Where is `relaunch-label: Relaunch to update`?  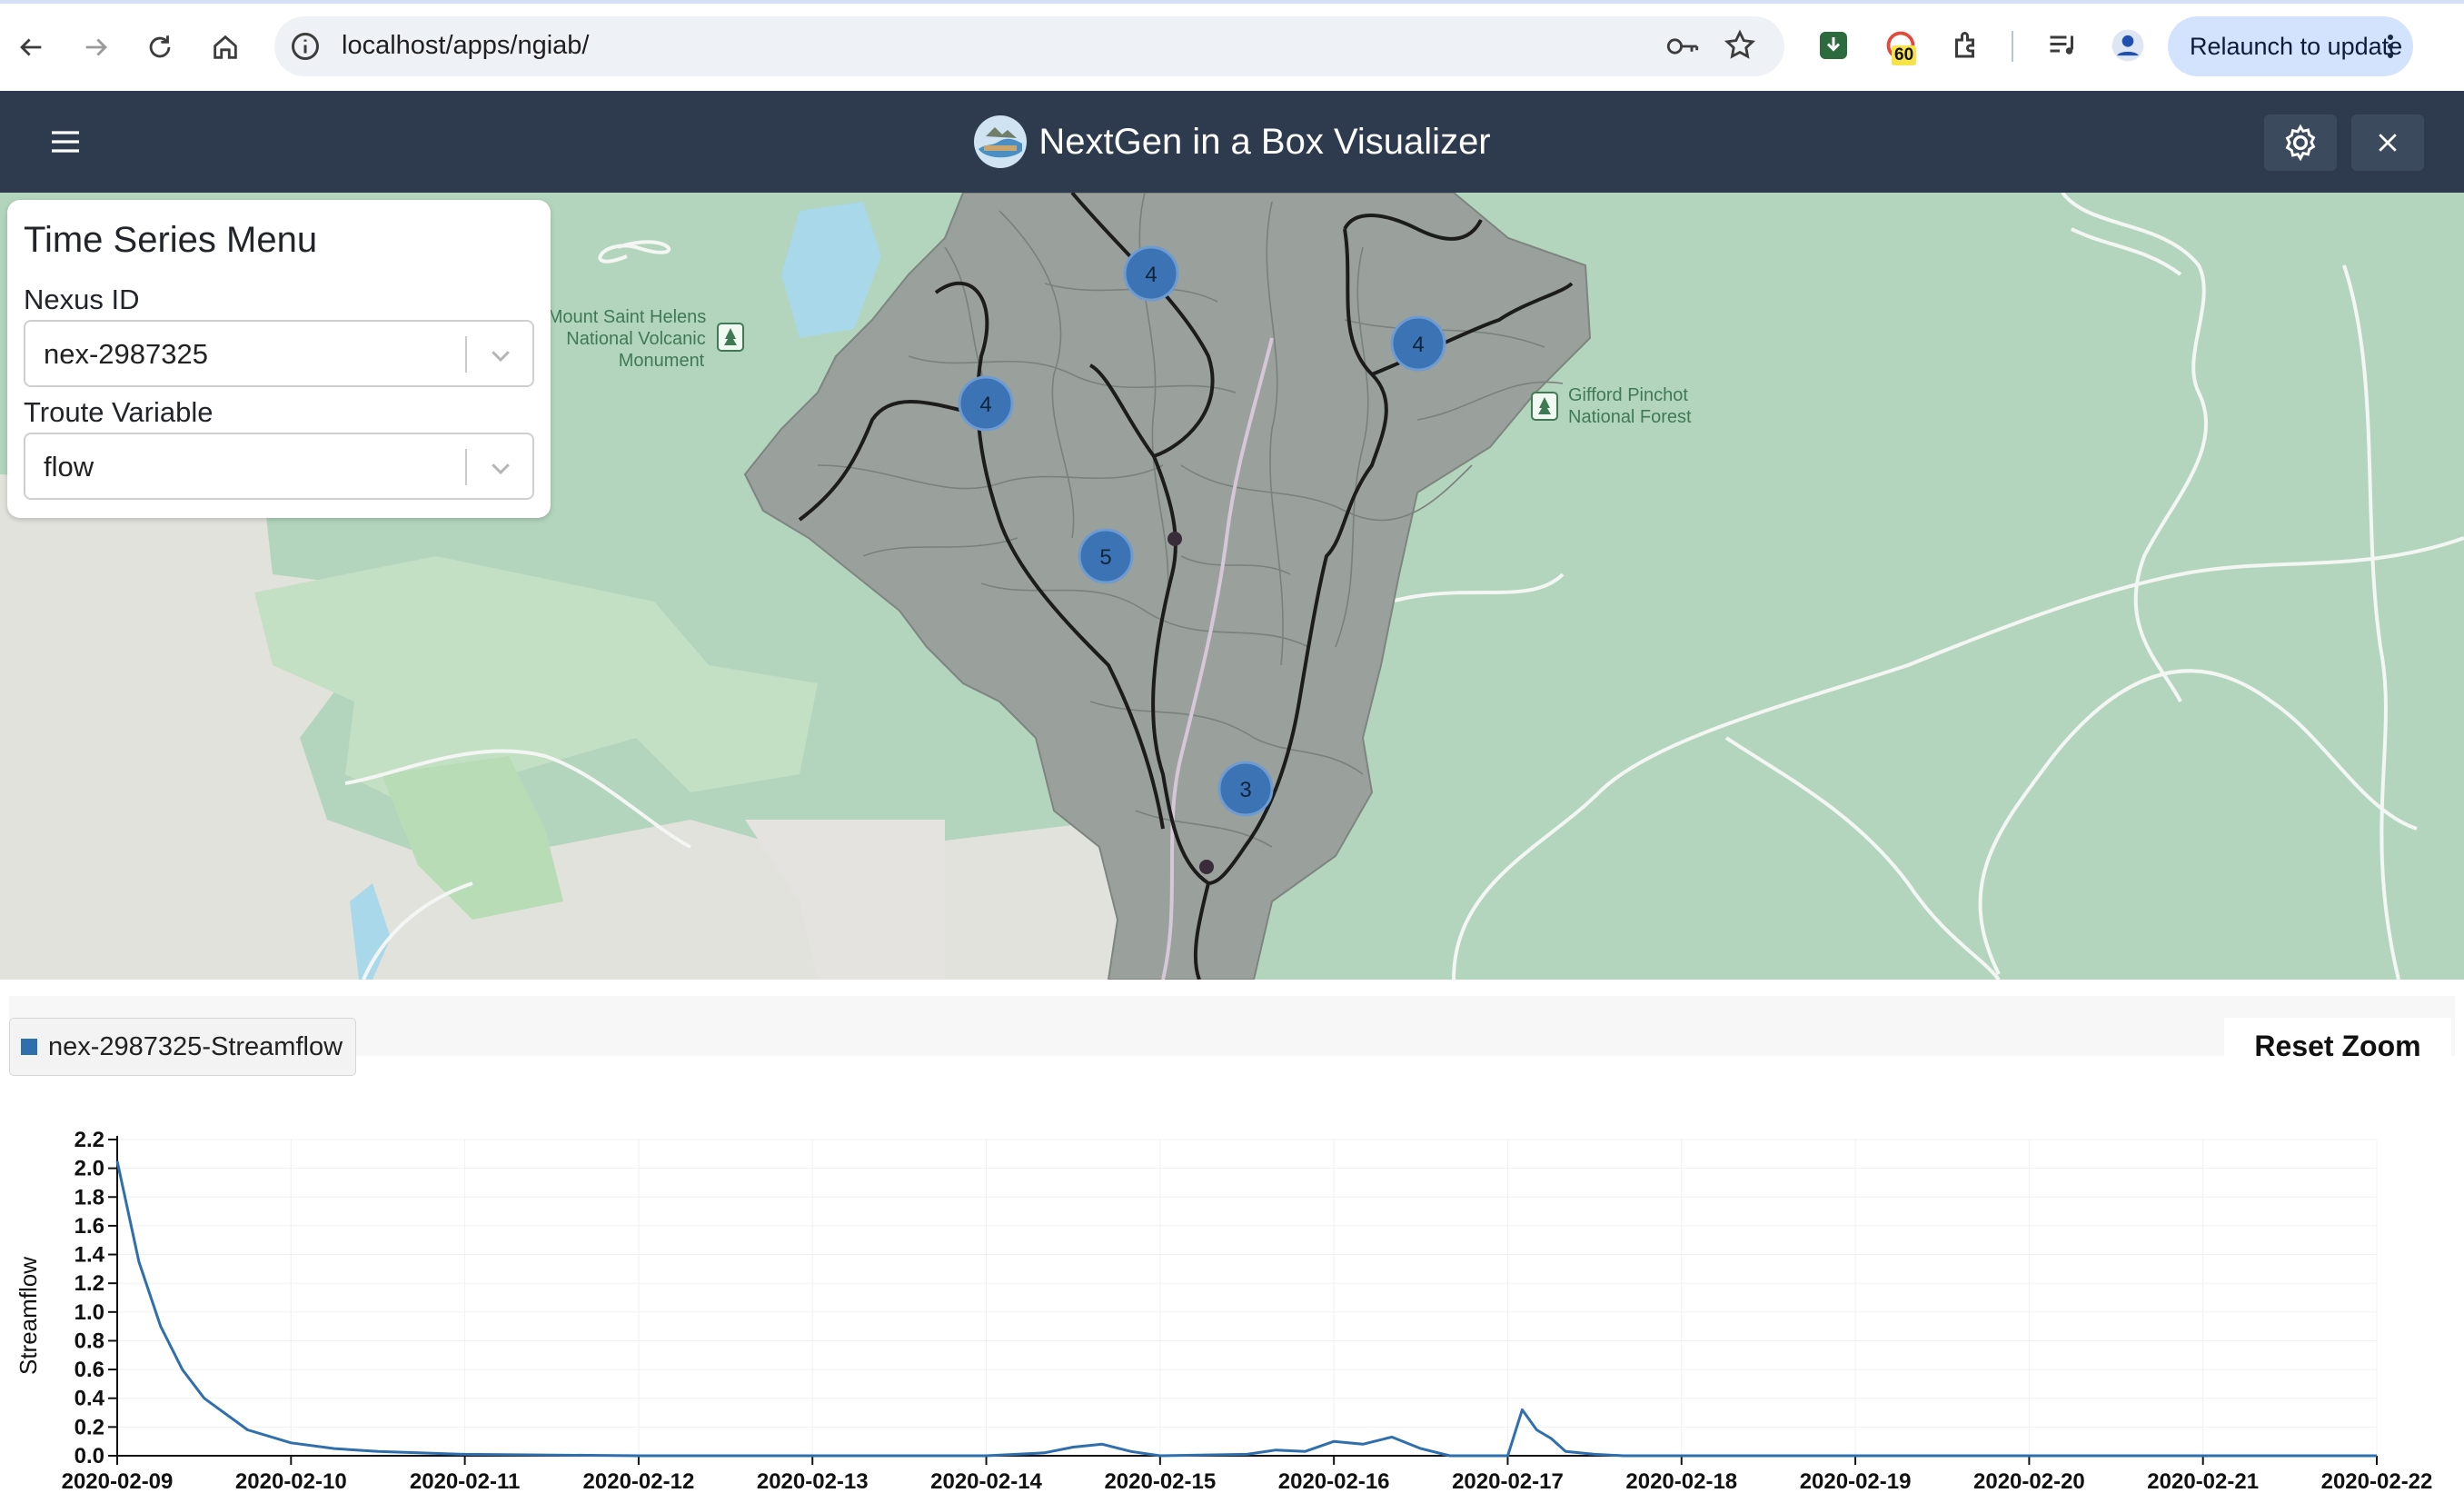
relaunch-label: Relaunch to update is located at coordinates (2296, 46).